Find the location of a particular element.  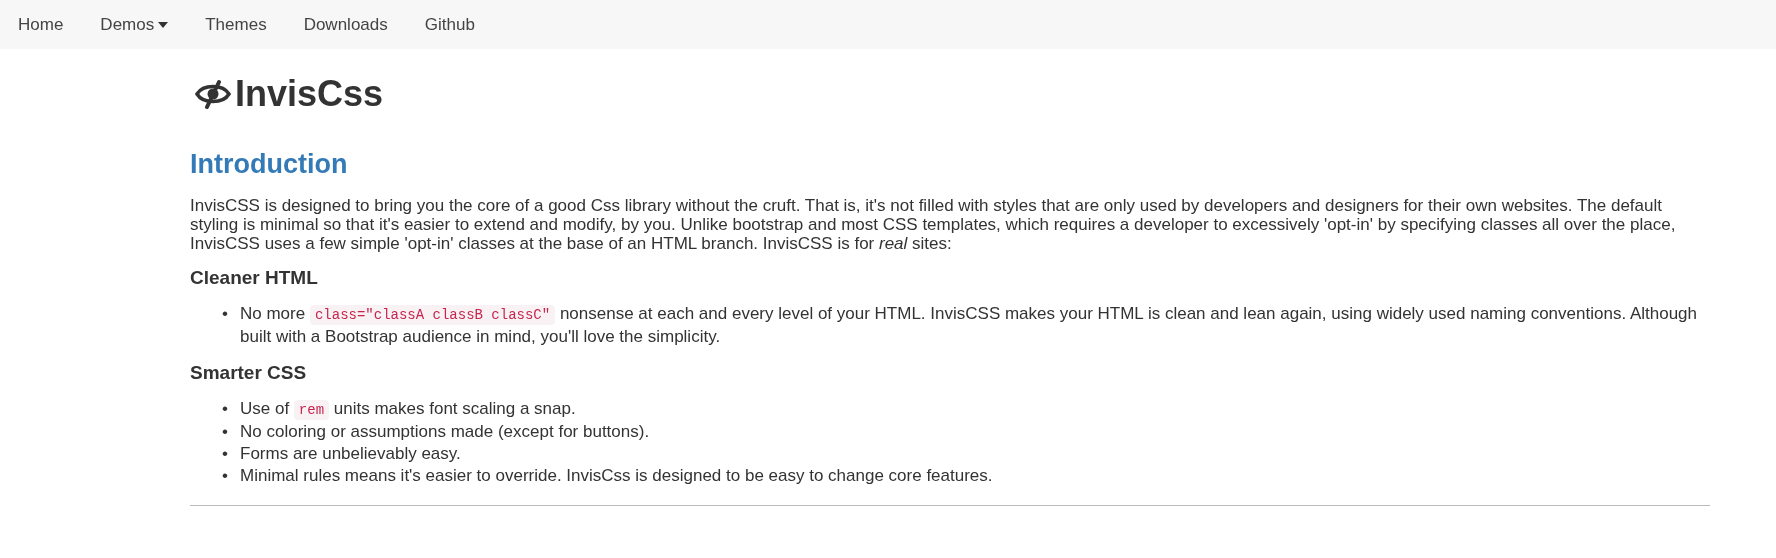

subsection-heading: Smarter CSS is located at coordinates (249, 373).